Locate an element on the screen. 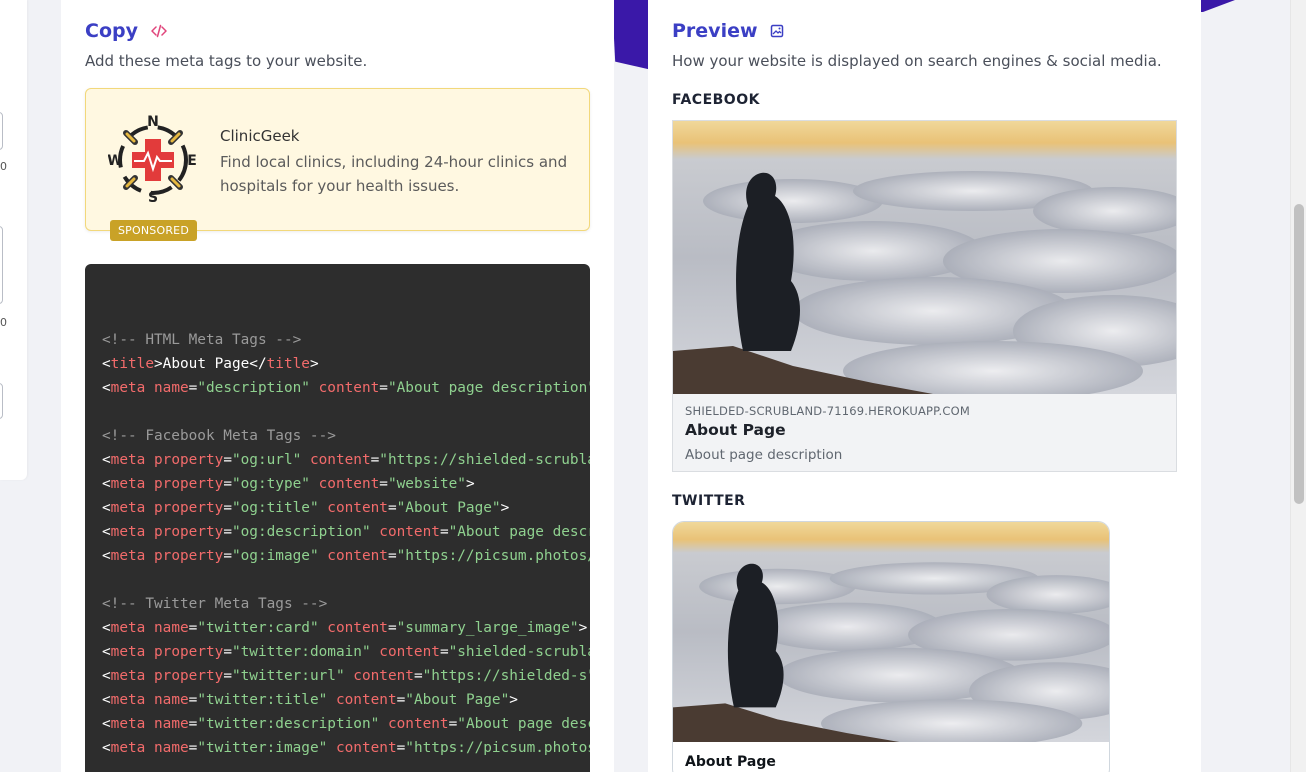  code-token: "og:url" is located at coordinates (266, 460).